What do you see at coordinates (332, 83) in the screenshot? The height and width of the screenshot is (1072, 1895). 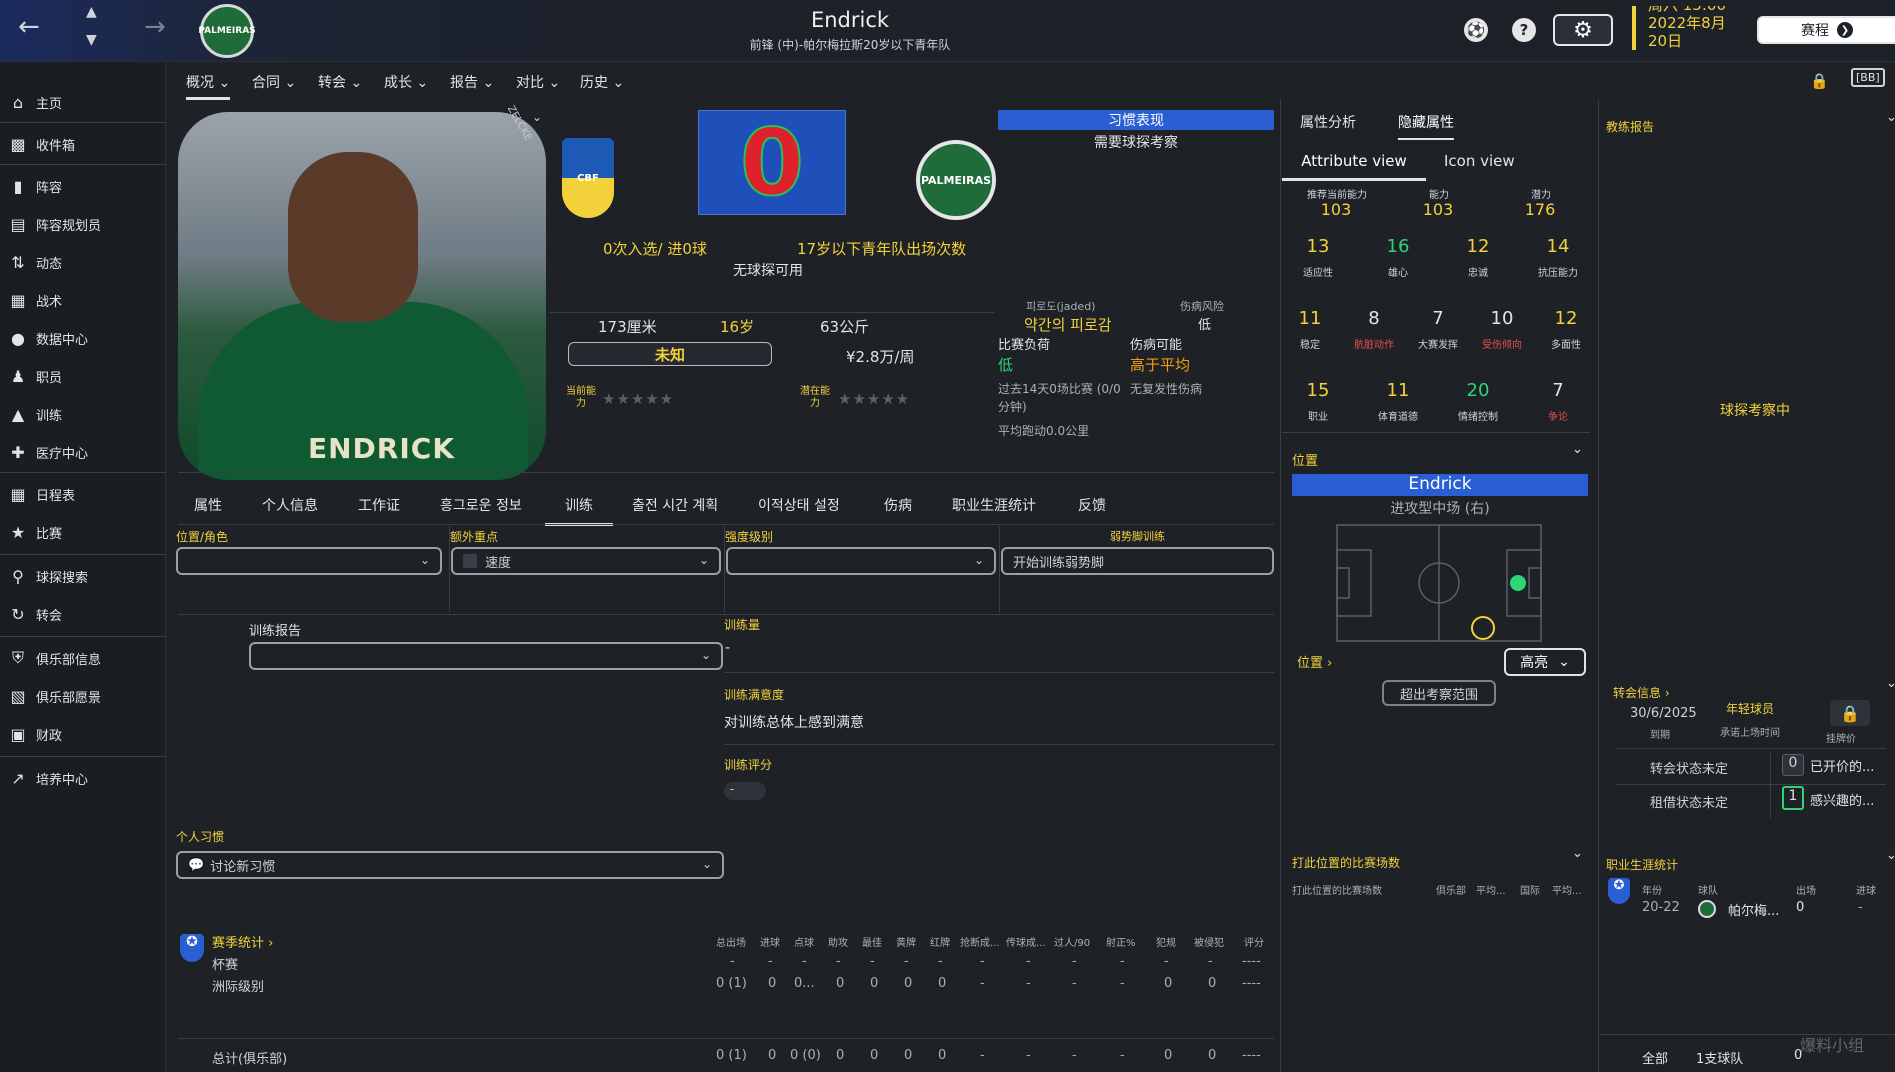 I see `menu-label: 转会` at bounding box center [332, 83].